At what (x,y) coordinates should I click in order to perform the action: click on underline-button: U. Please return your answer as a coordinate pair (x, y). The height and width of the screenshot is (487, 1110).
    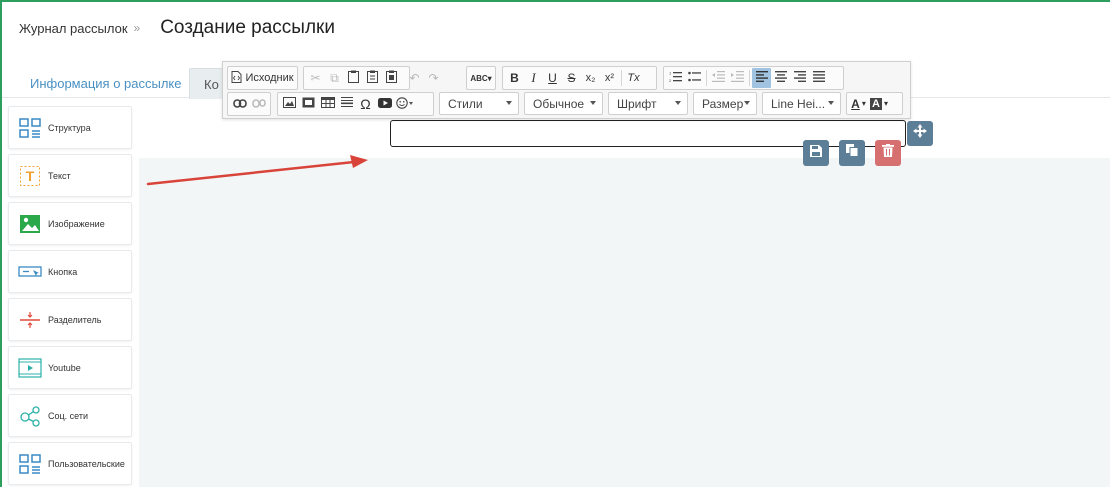
    Looking at the image, I should click on (552, 78).